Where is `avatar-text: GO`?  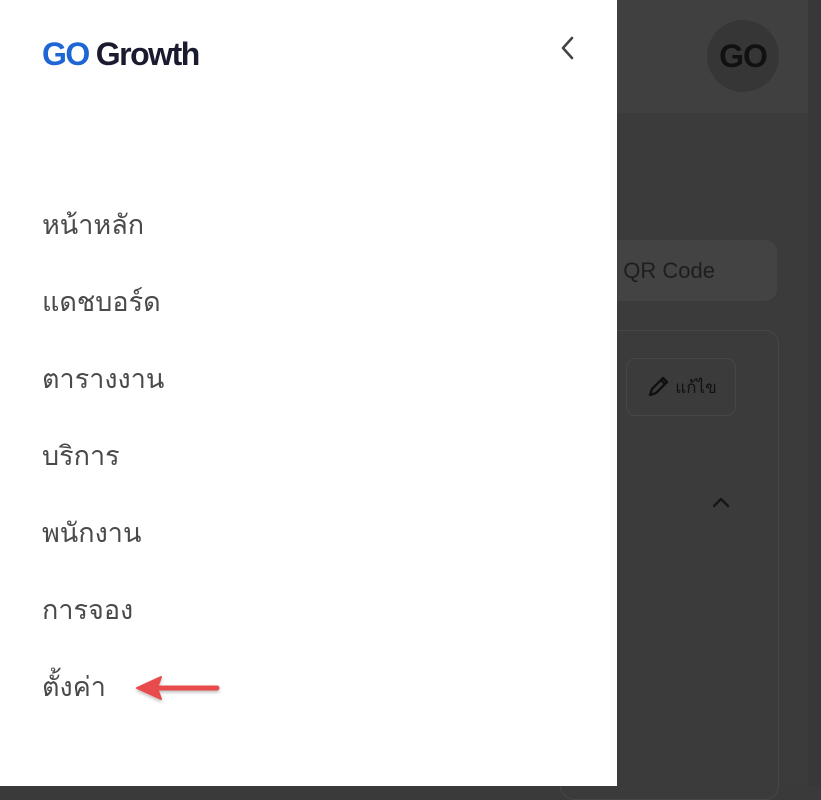
avatar-text: GO is located at coordinates (743, 55).